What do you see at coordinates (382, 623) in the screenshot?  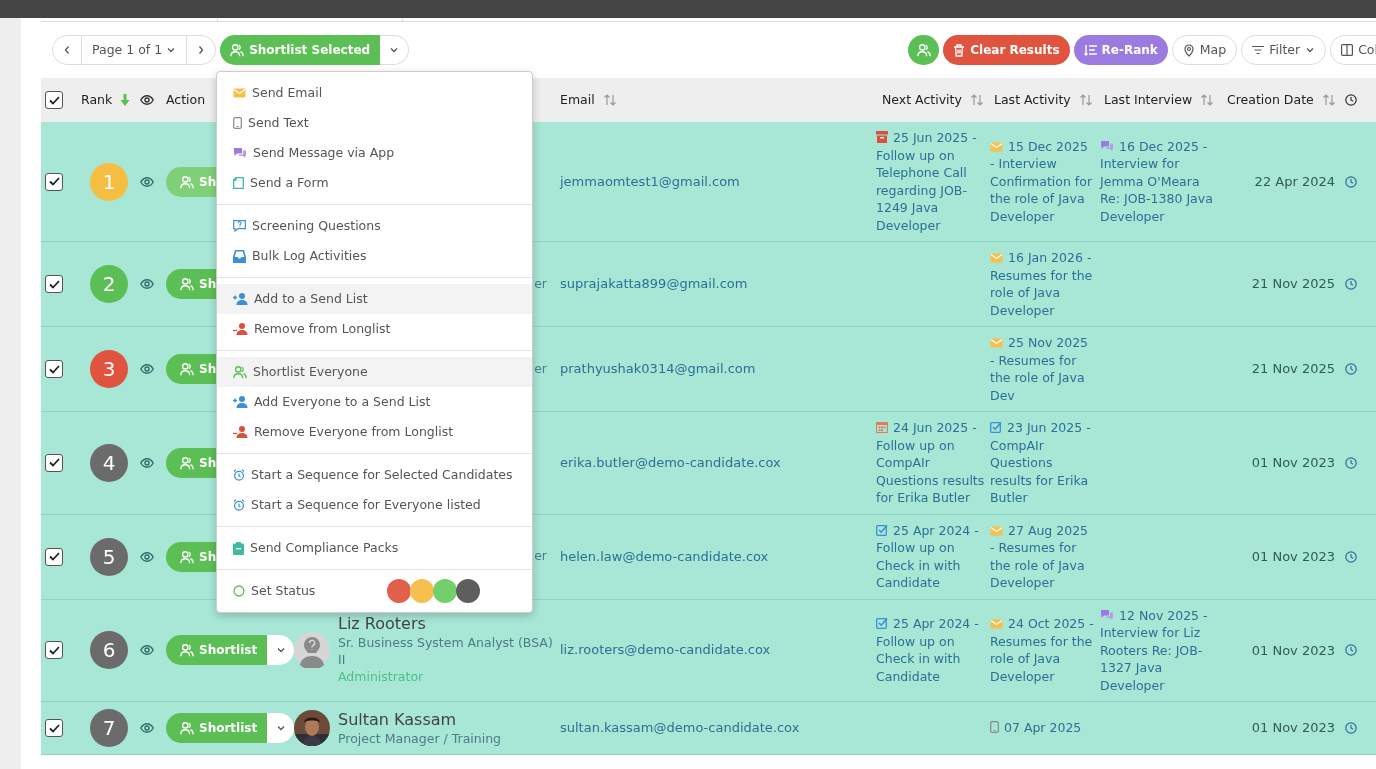 I see `candidate-name: Liz Rooters` at bounding box center [382, 623].